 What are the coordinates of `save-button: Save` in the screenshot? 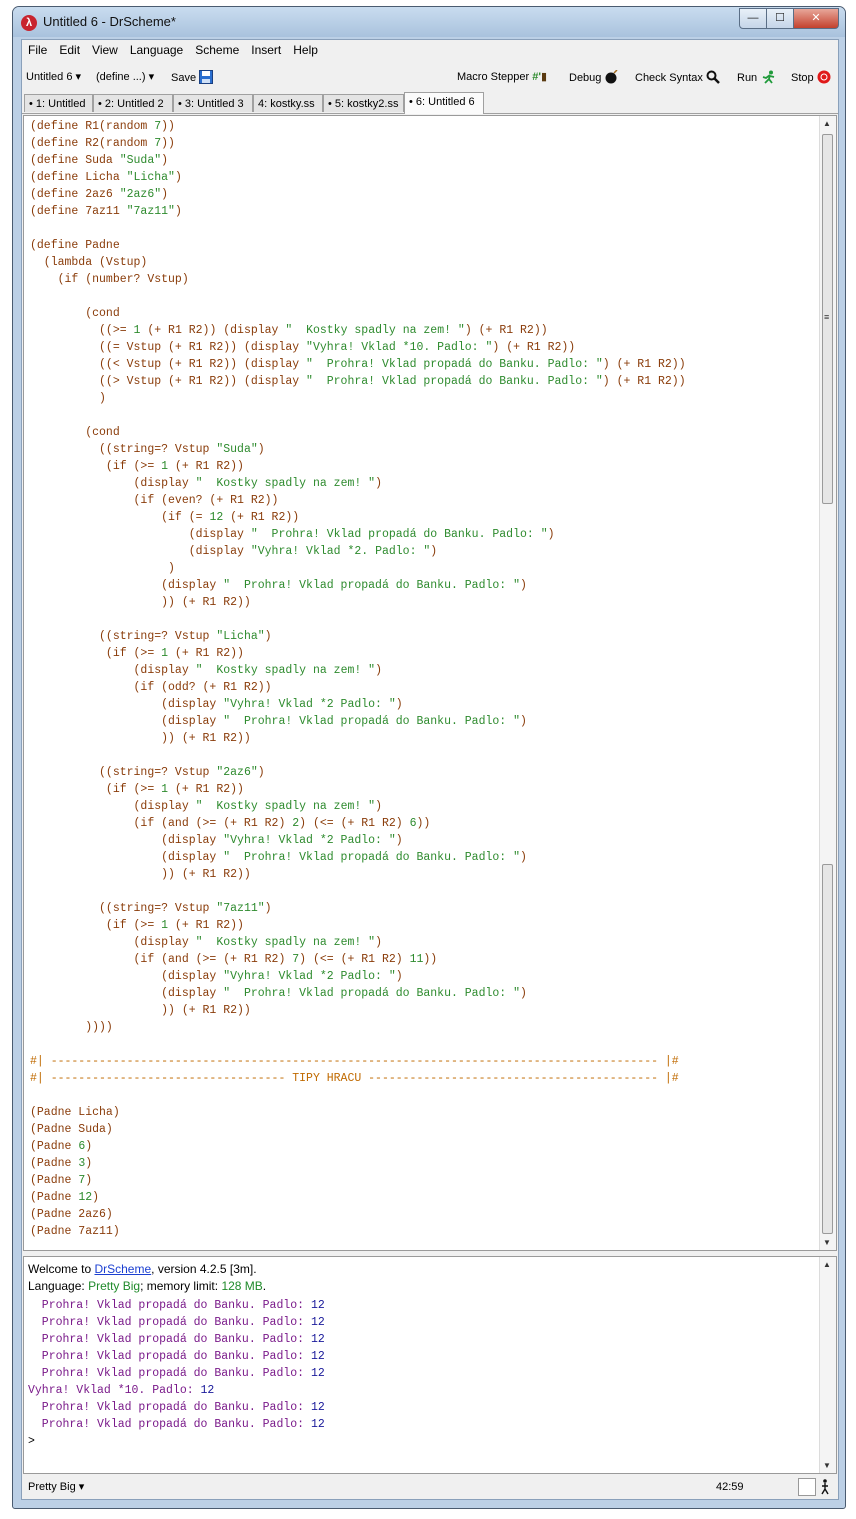 It's located at (192, 77).